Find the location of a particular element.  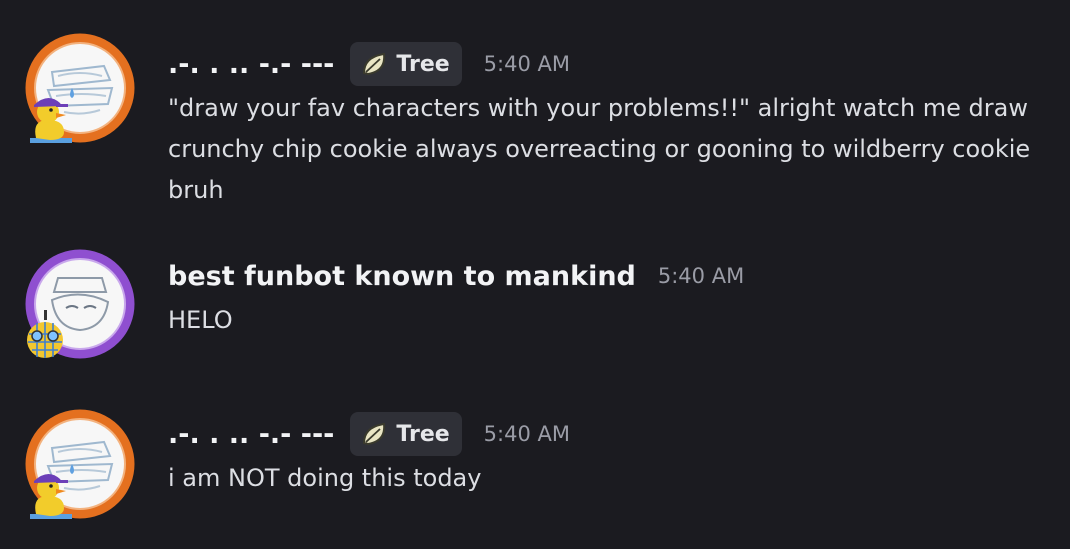

disco-ball-icon is located at coordinates (45, 334).